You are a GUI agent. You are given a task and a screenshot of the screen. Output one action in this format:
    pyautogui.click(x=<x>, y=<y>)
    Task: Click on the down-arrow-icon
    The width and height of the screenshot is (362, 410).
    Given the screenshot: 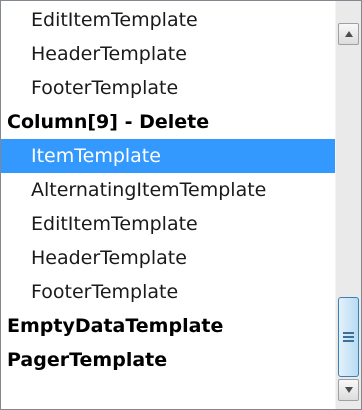 What is the action you would take?
    pyautogui.click(x=349, y=390)
    